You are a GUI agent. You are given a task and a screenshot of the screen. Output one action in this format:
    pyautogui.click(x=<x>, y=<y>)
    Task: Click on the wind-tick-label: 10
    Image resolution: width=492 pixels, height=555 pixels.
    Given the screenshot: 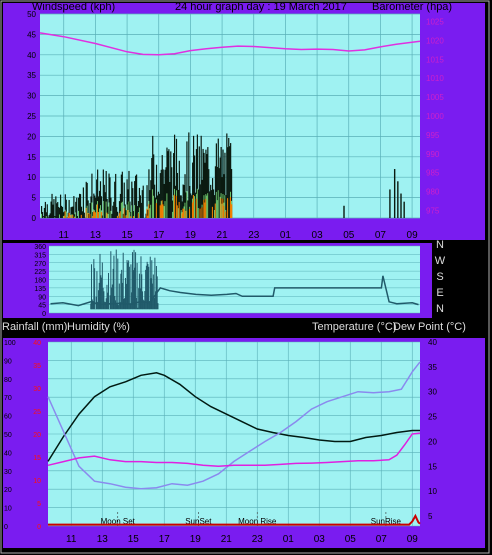 What is the action you would take?
    pyautogui.click(x=31, y=177)
    